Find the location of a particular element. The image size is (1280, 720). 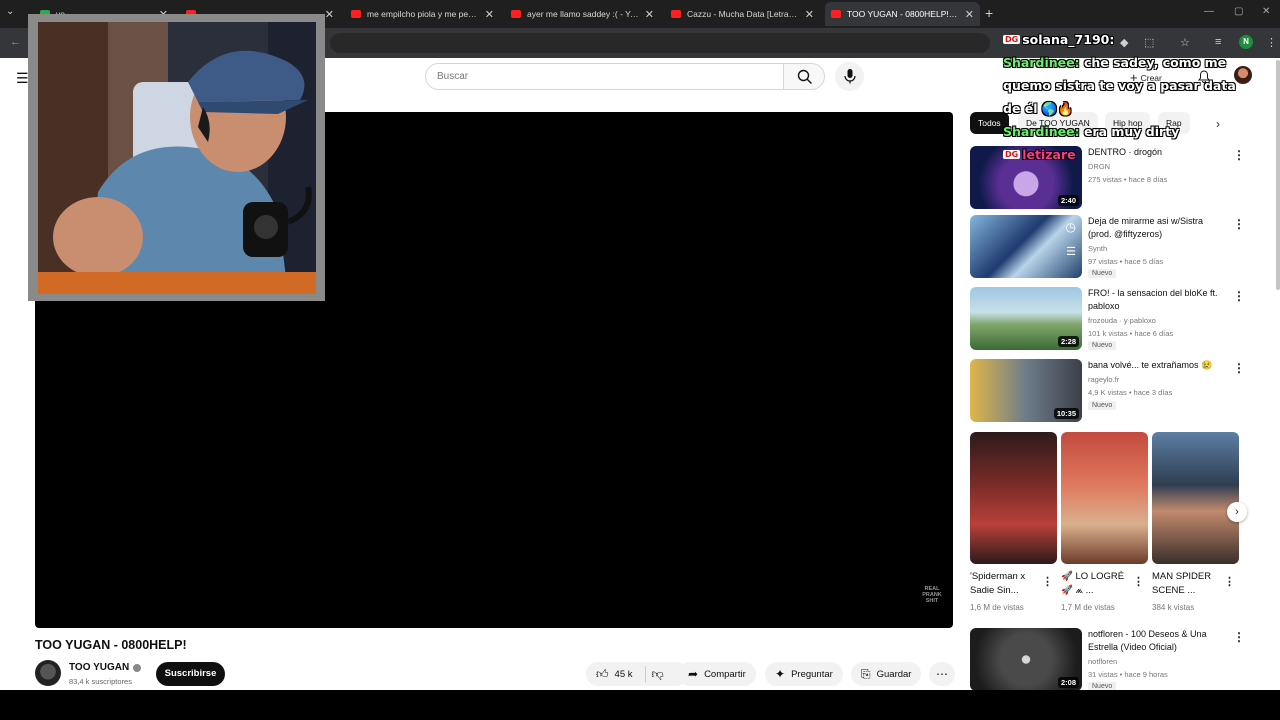

duration-badge: 2:40 is located at coordinates (1068, 200).